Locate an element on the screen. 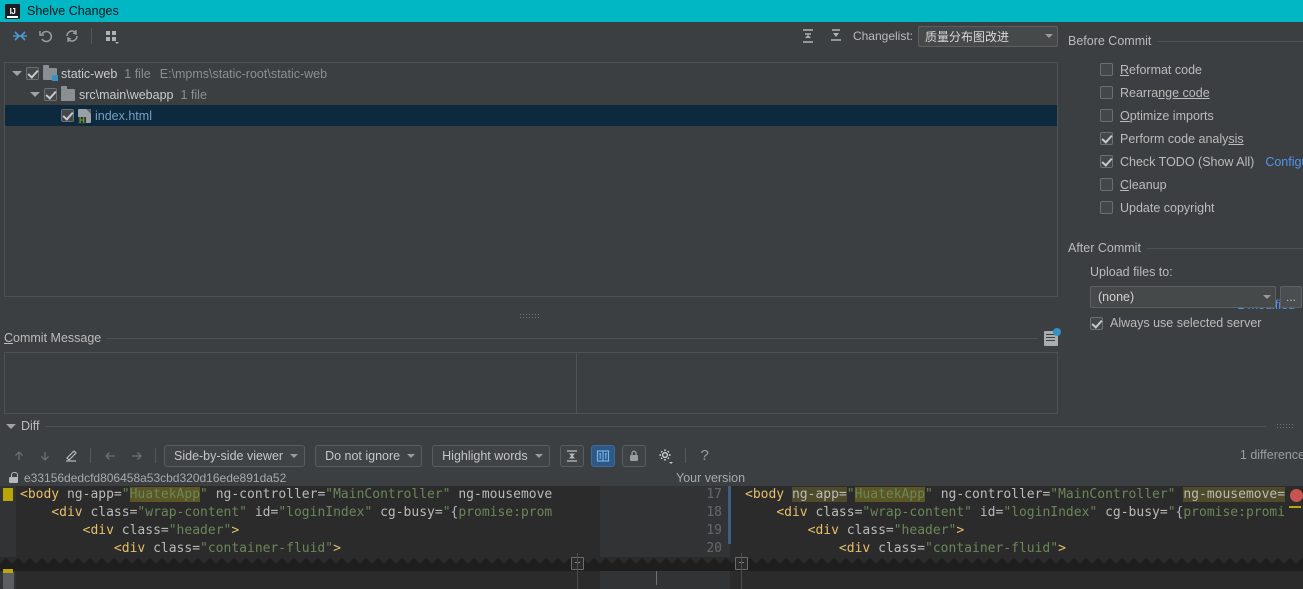 Image resolution: width=1303 pixels, height=589 pixels. highlight-mode-value: Highlight words is located at coordinates (485, 455).